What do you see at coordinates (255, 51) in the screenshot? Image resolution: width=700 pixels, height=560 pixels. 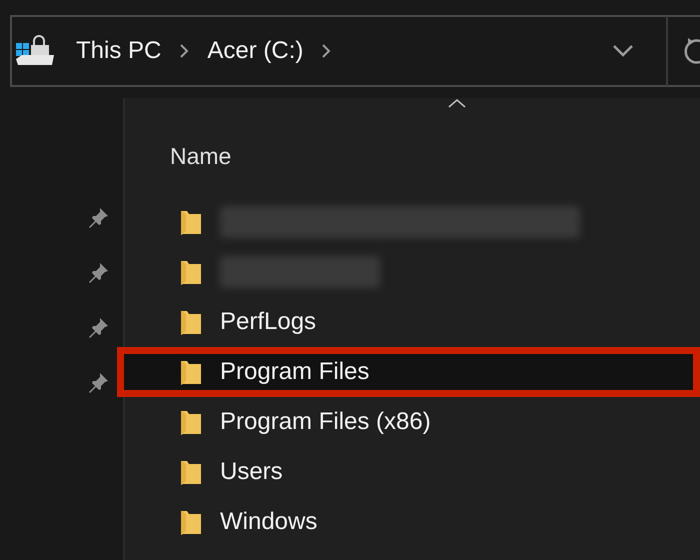 I see `breadcrumb: Acer (C:)` at bounding box center [255, 51].